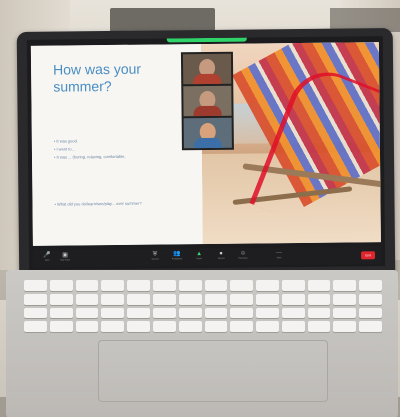 The image size is (400, 417). I want to click on video-button: ▣ Stop Video, so click(65, 258).